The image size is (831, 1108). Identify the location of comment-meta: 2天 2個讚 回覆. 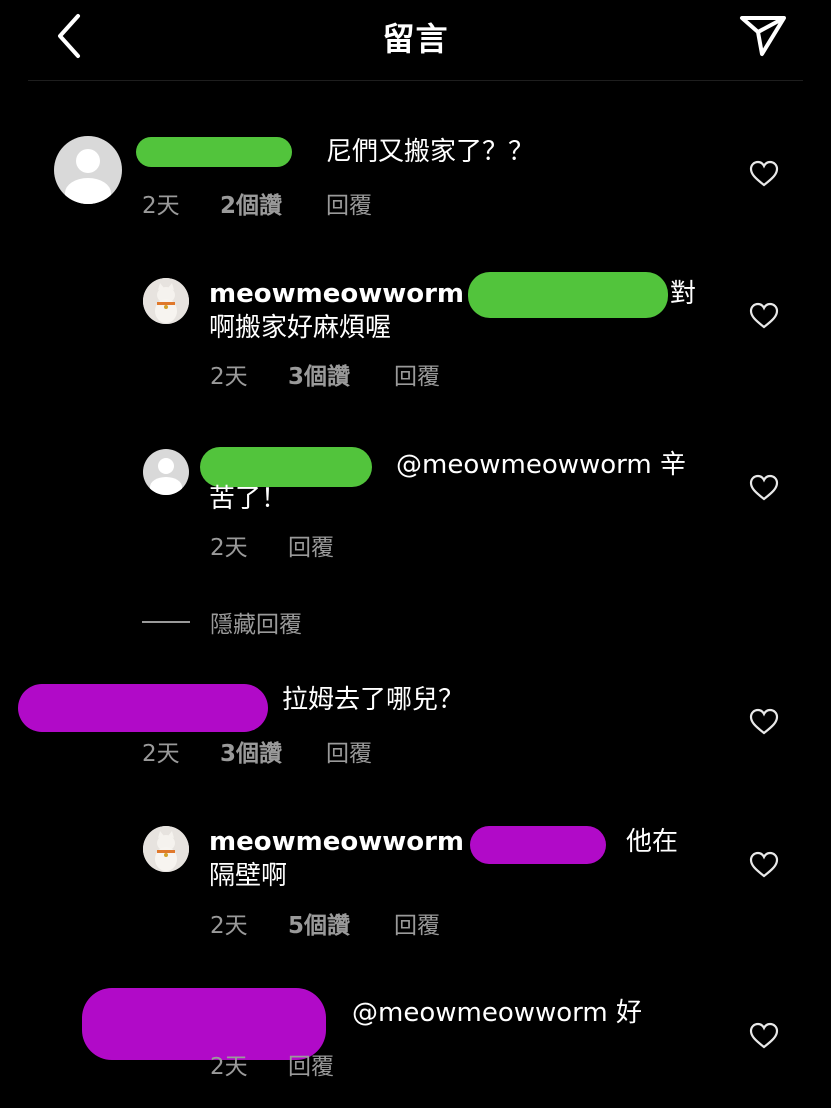
(257, 203).